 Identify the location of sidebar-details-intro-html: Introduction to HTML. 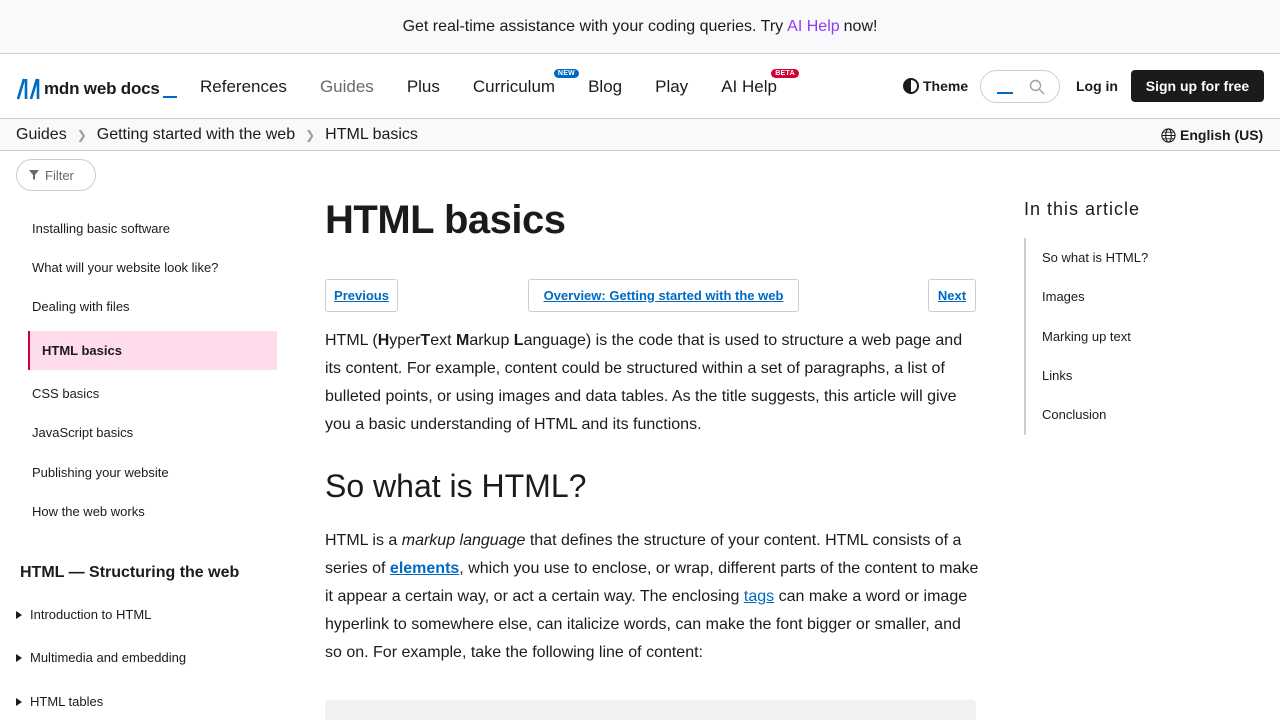
(83, 614).